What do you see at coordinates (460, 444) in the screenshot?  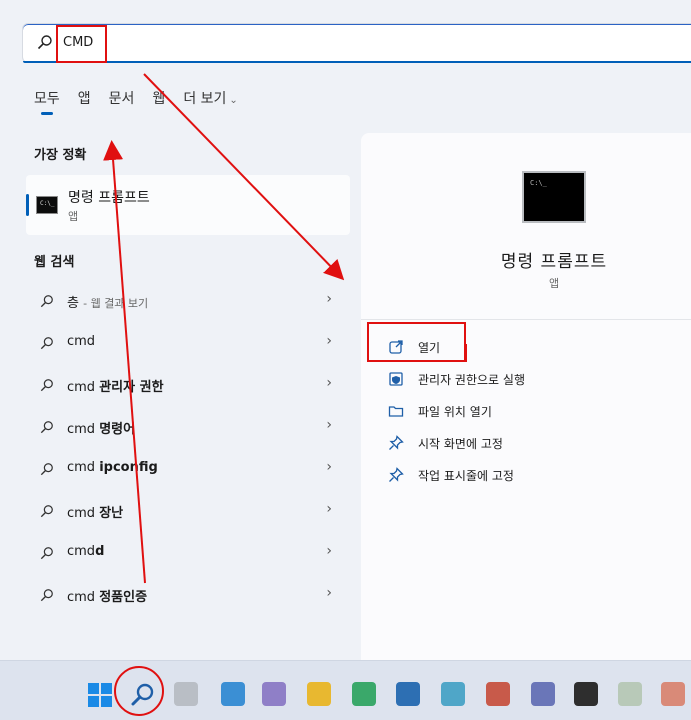 I see `action-label: 시작 화면에 고정` at bounding box center [460, 444].